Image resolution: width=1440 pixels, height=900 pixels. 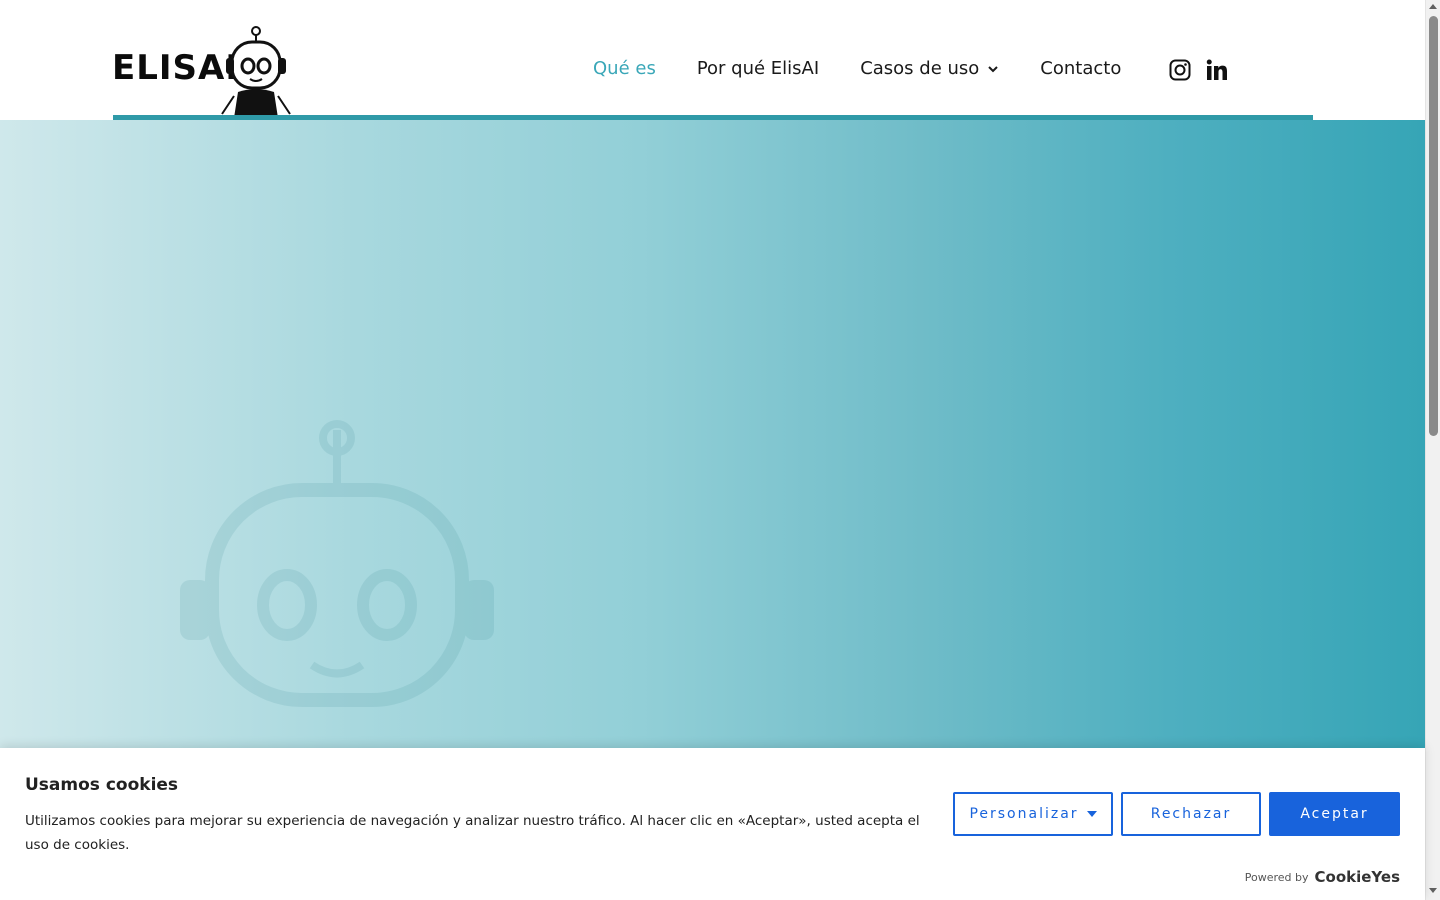 What do you see at coordinates (758, 68) in the screenshot?
I see `nav-por-que-elisai: Por qué ElisAI` at bounding box center [758, 68].